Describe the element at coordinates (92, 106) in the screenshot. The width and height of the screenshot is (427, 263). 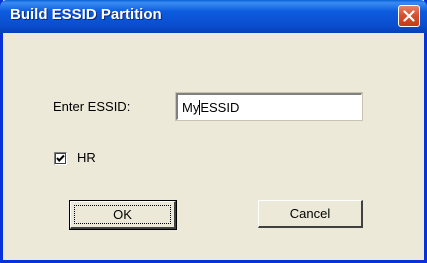
I see `essid-label: Enter ESSID:` at that location.